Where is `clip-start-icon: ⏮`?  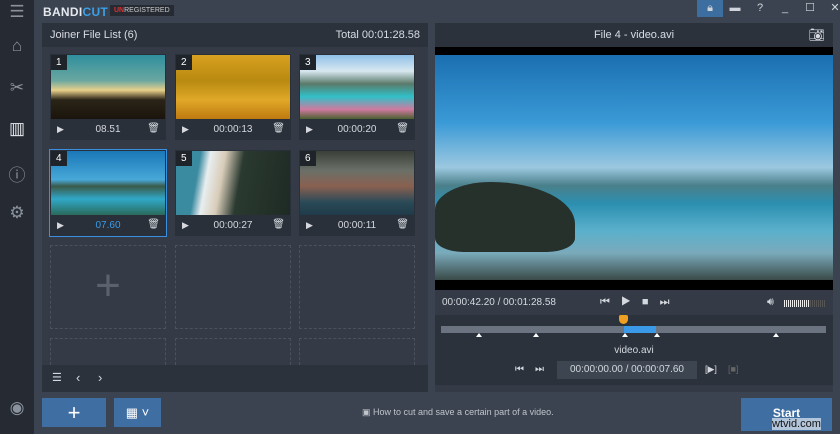
clip-start-icon: ⏮ is located at coordinates (519, 369).